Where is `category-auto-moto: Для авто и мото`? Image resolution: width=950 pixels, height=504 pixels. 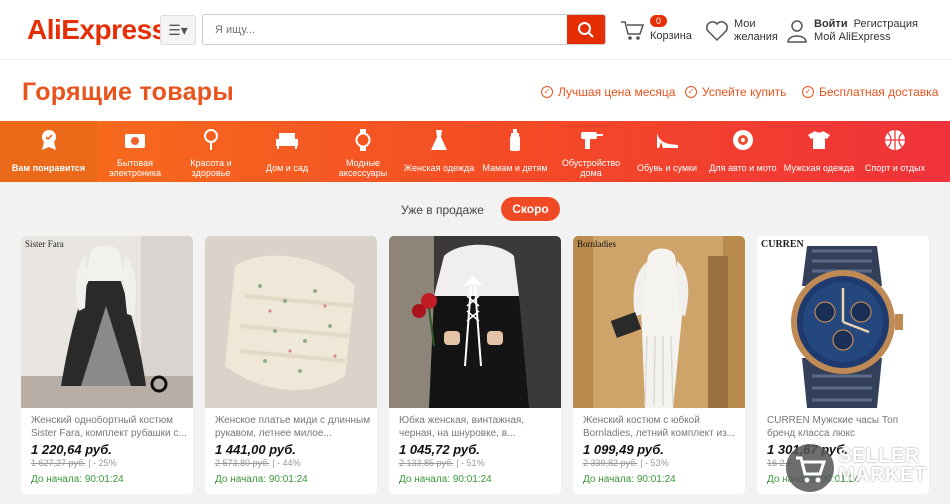 category-auto-moto: Для авто и мото is located at coordinates (743, 151).